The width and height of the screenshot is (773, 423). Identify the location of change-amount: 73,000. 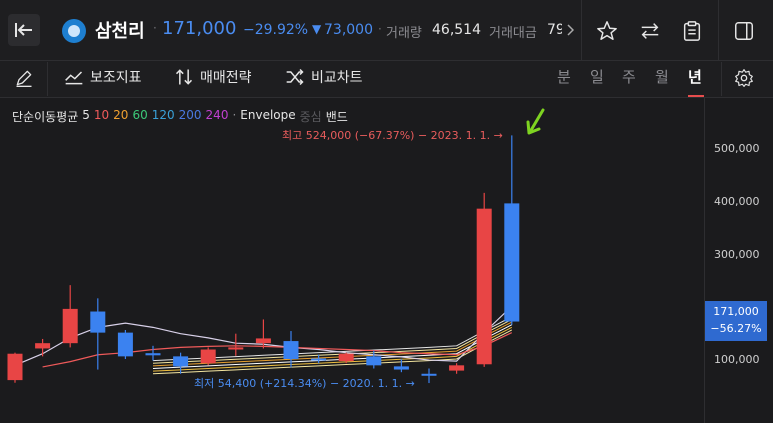
(348, 30).